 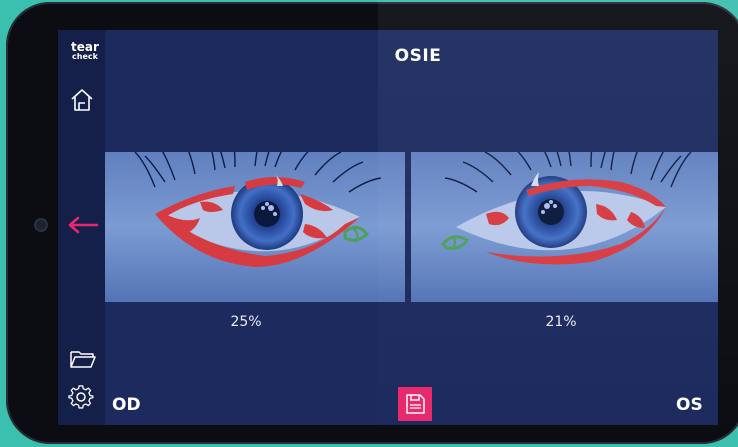 What do you see at coordinates (83, 359) in the screenshot?
I see `folder-icon` at bounding box center [83, 359].